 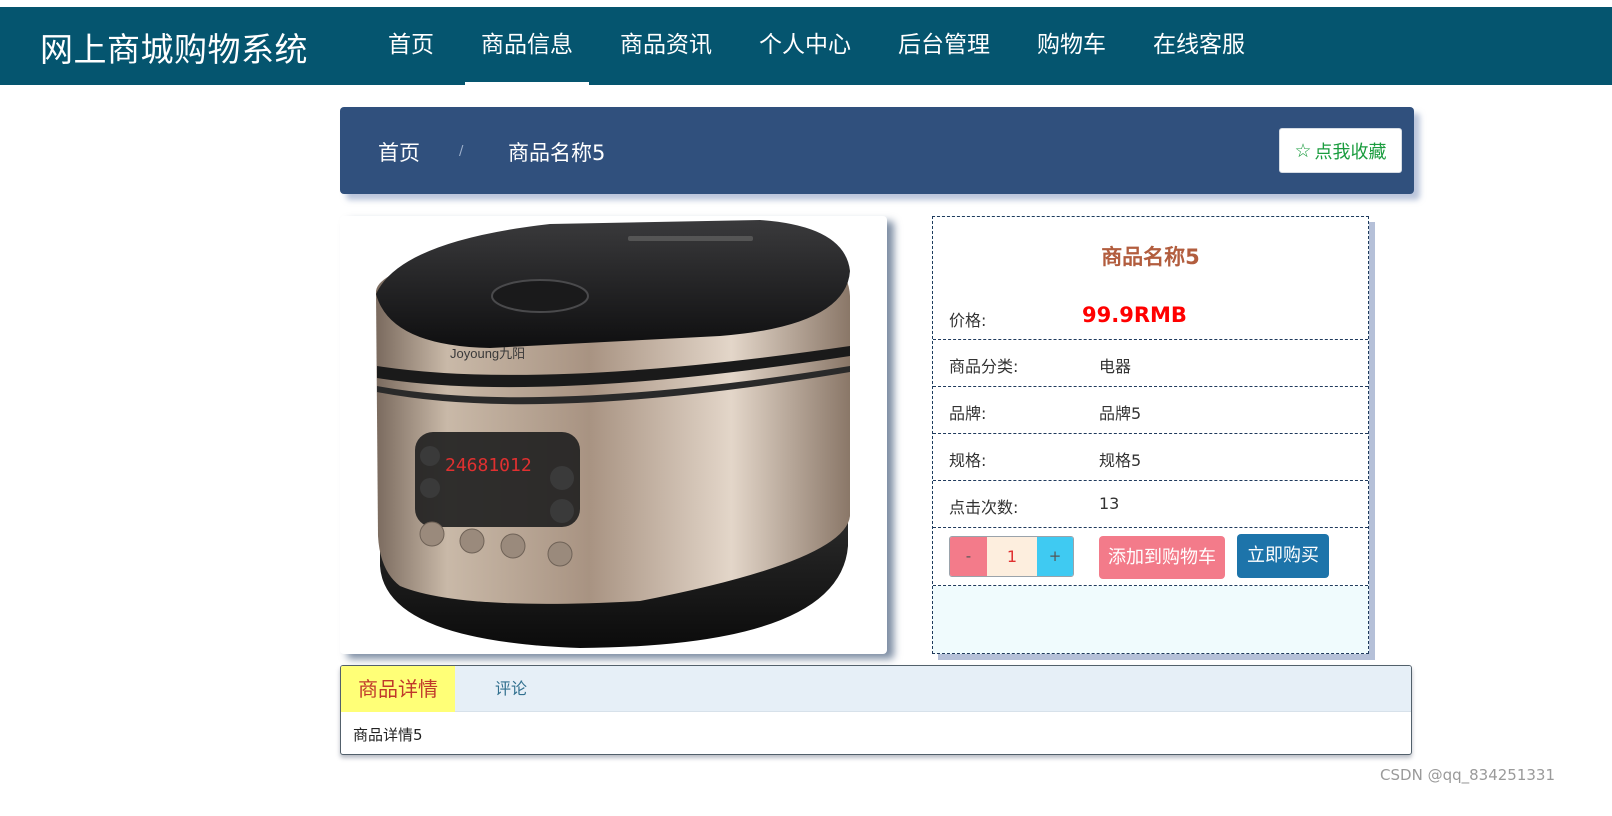 What do you see at coordinates (1120, 460) in the screenshot?
I see `spec-value: 规格5` at bounding box center [1120, 460].